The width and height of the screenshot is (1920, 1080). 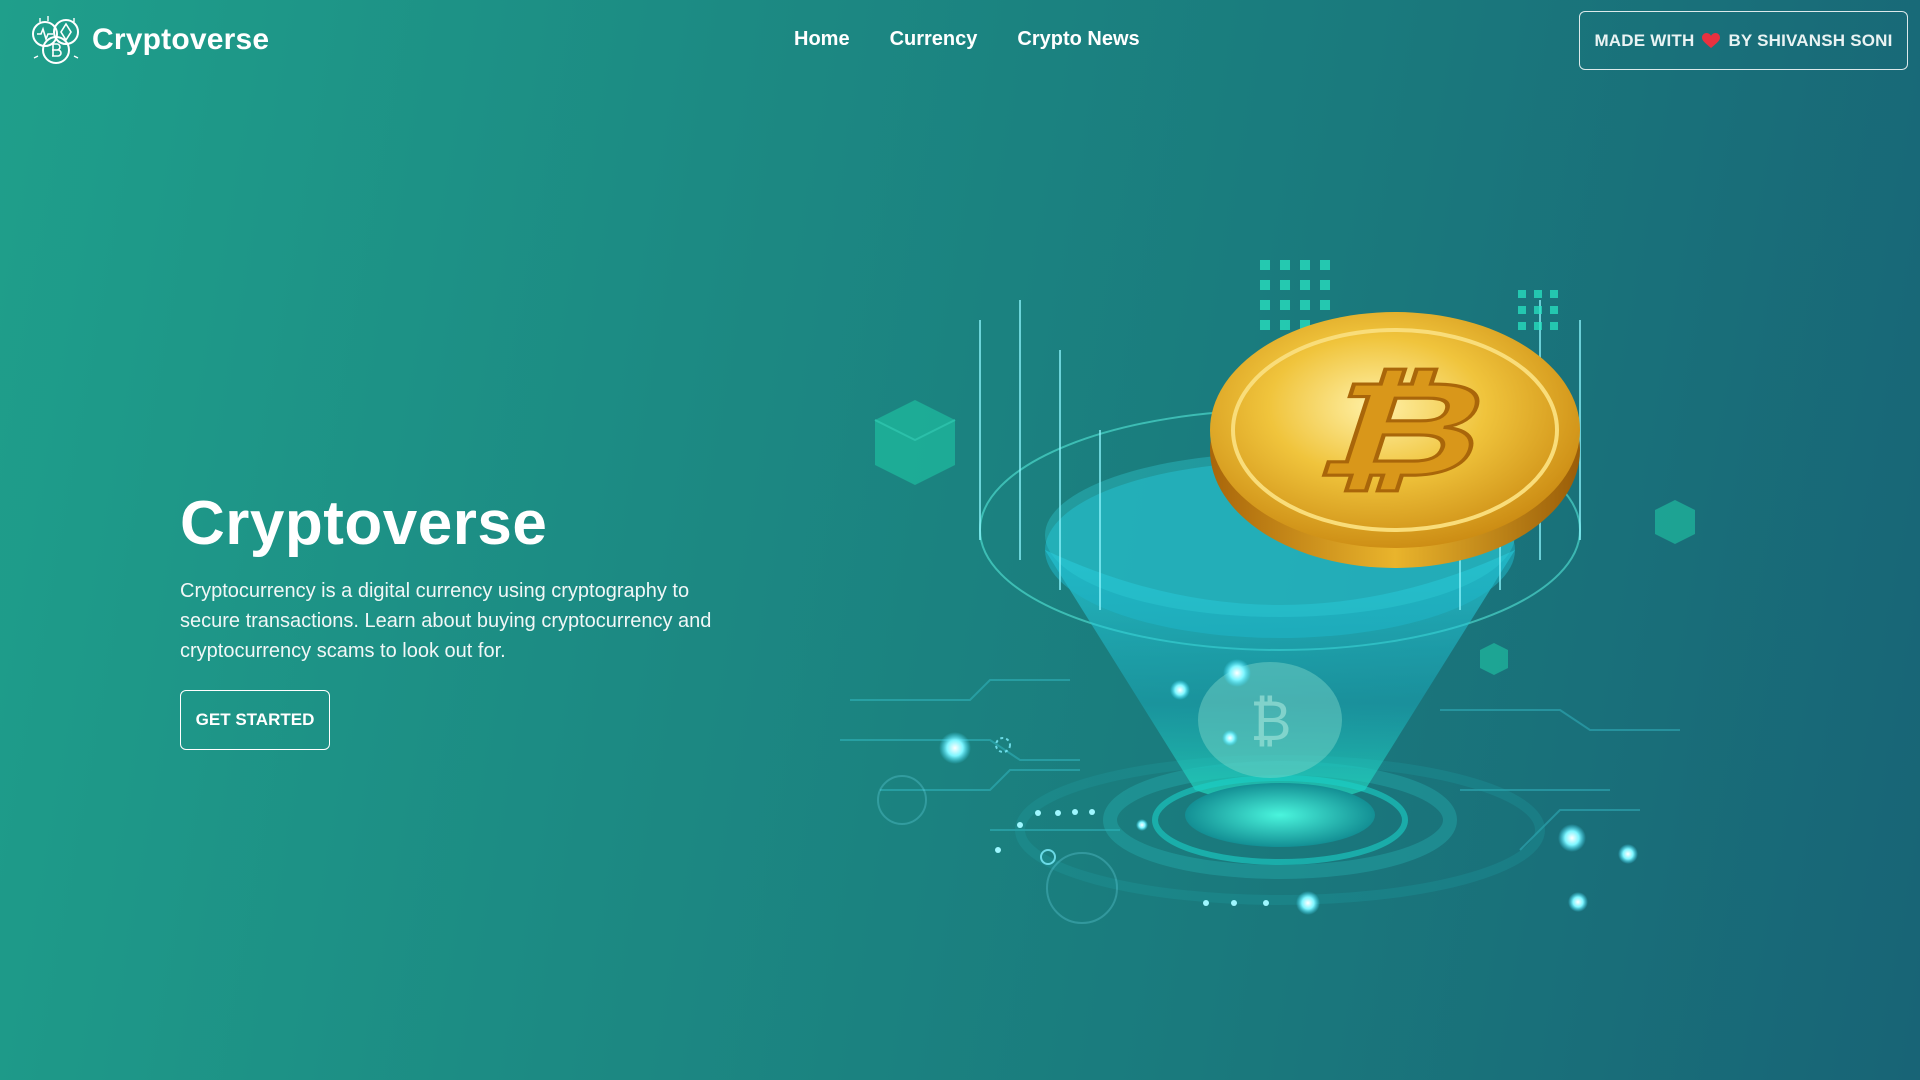 What do you see at coordinates (1078, 39) in the screenshot?
I see `nav-crypto-news: Crypto News` at bounding box center [1078, 39].